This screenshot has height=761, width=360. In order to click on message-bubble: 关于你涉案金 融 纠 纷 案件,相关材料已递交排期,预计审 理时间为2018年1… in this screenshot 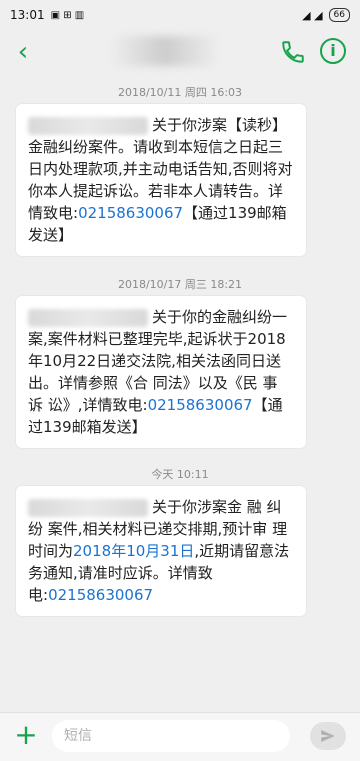, I will do `click(161, 551)`.